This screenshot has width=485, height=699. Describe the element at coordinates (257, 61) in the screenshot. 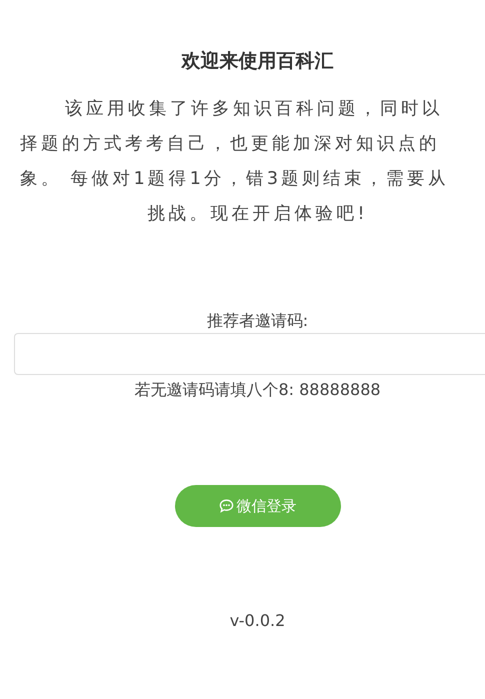

I see `page-title: 欢迎来使用百科汇` at that location.